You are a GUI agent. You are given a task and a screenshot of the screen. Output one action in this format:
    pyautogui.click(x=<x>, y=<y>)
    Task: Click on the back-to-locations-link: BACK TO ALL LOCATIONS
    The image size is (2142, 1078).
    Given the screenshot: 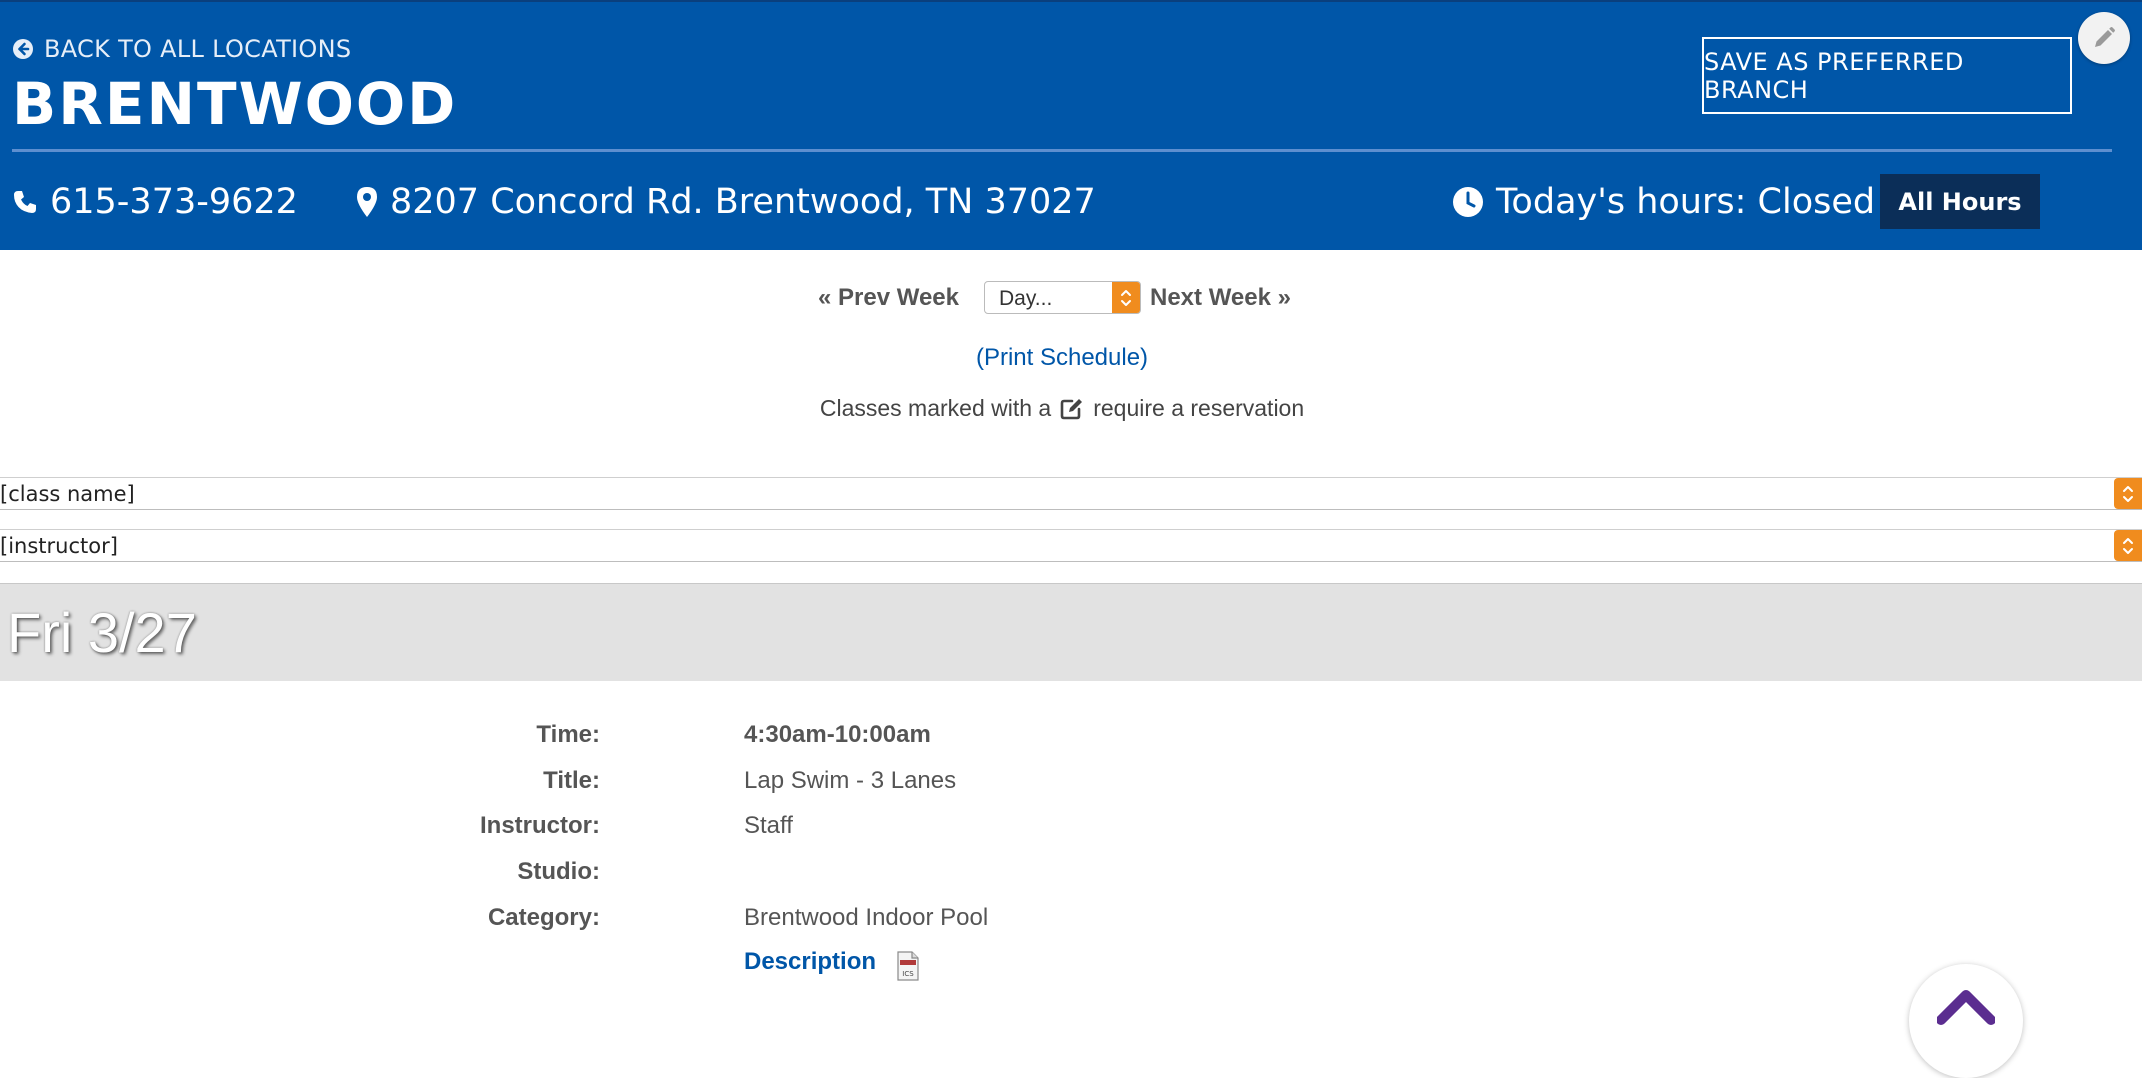 What is the action you would take?
    pyautogui.click(x=181, y=49)
    